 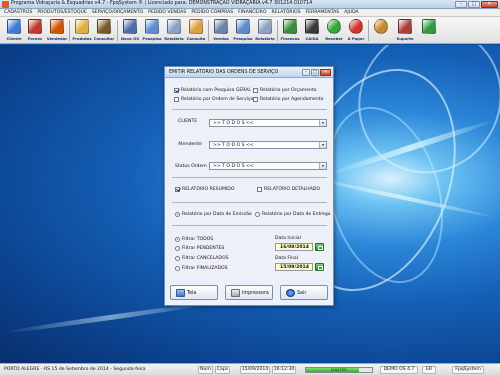 I want to click on app-icon, so click(x=5, y=4).